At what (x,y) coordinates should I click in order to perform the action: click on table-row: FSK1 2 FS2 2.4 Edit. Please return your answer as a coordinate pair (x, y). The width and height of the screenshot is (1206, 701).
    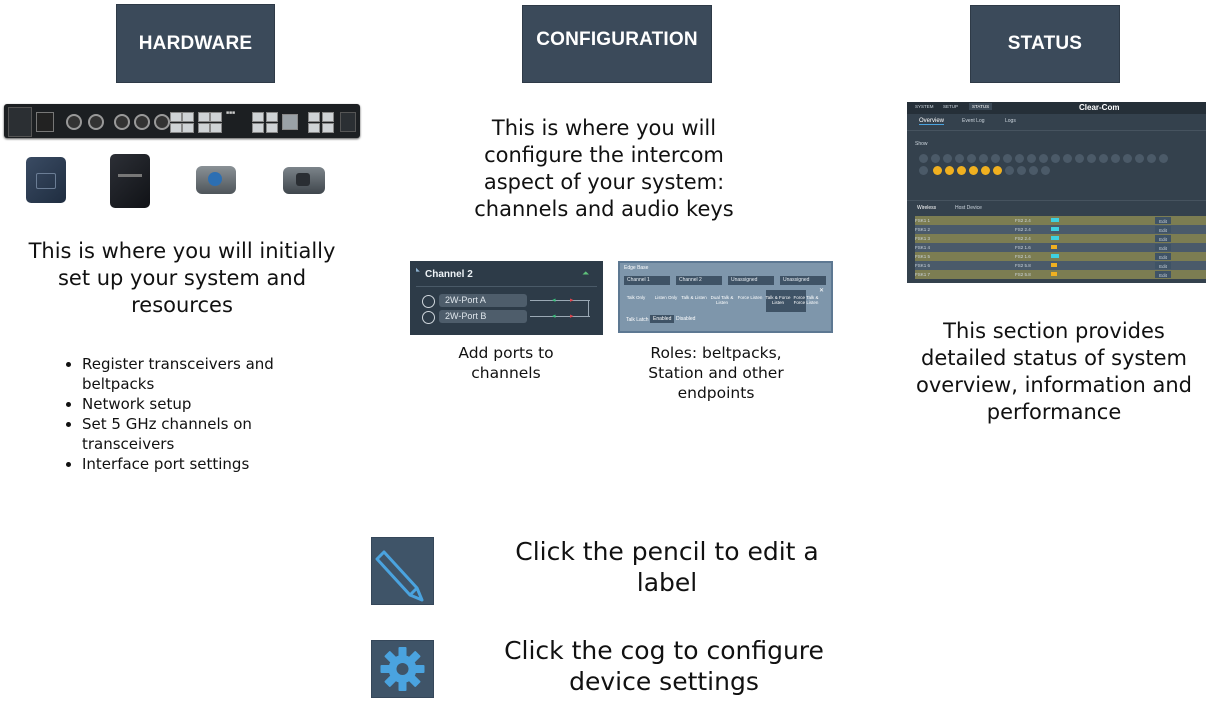
    Looking at the image, I should click on (1060, 229).